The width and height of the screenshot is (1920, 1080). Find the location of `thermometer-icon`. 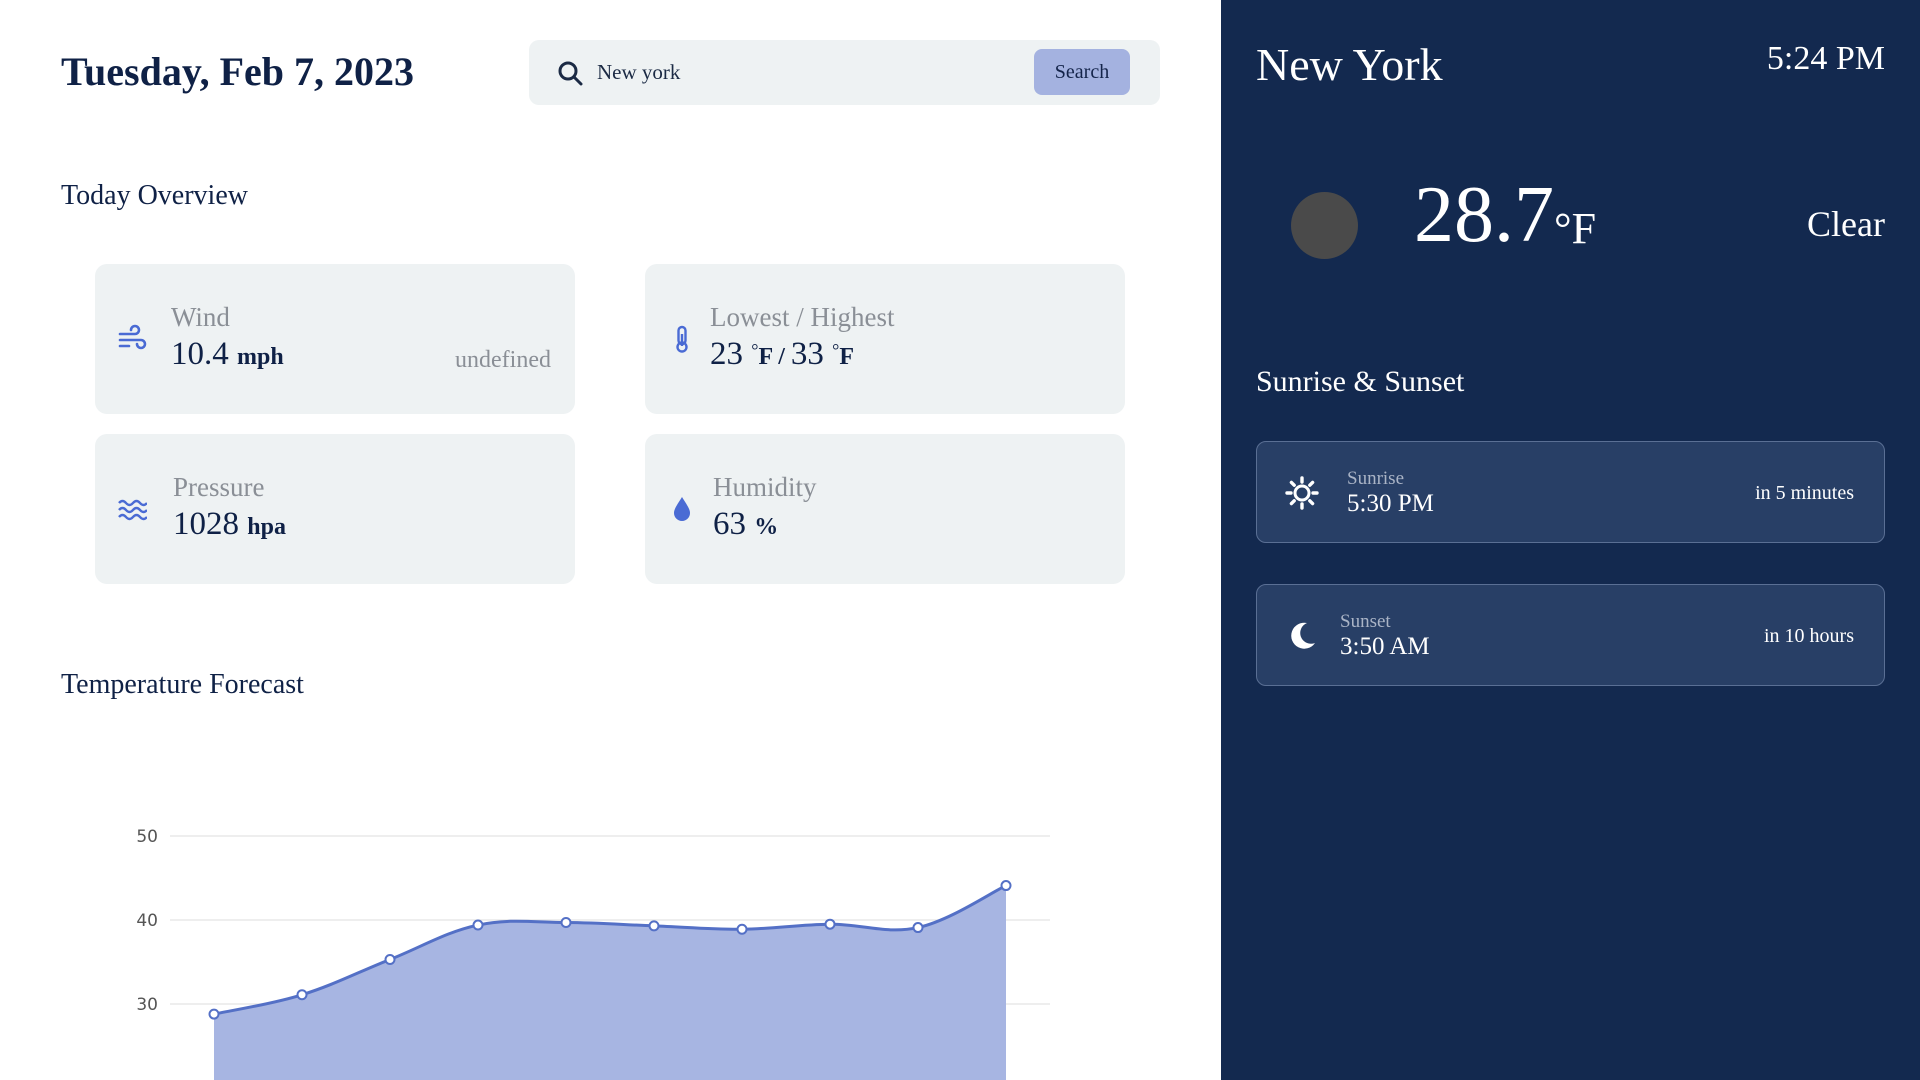

thermometer-icon is located at coordinates (682, 339).